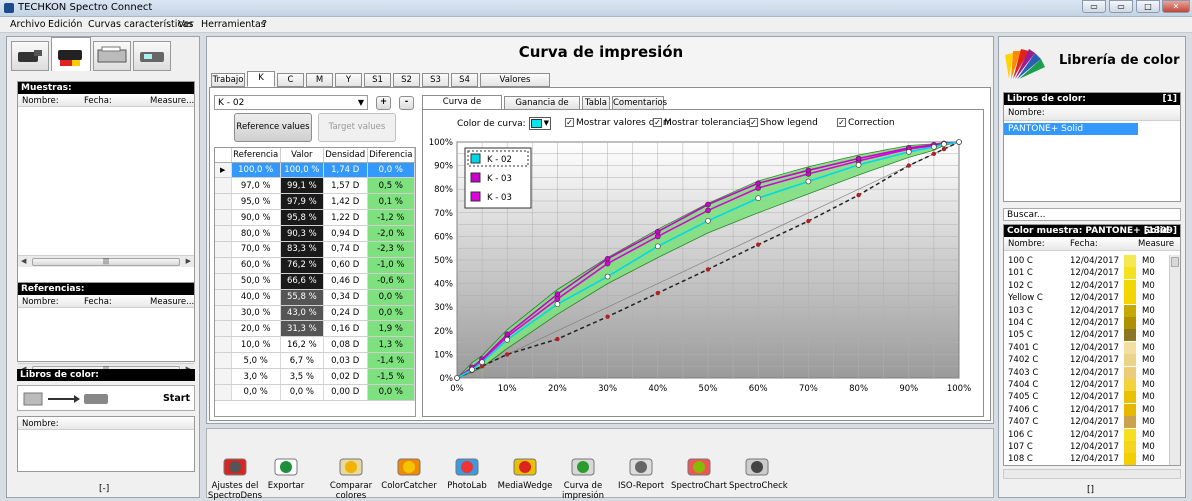 The width and height of the screenshot is (1192, 501). Describe the element at coordinates (256, 313) in the screenshot. I see `ref-cell: 30,0 %` at that location.